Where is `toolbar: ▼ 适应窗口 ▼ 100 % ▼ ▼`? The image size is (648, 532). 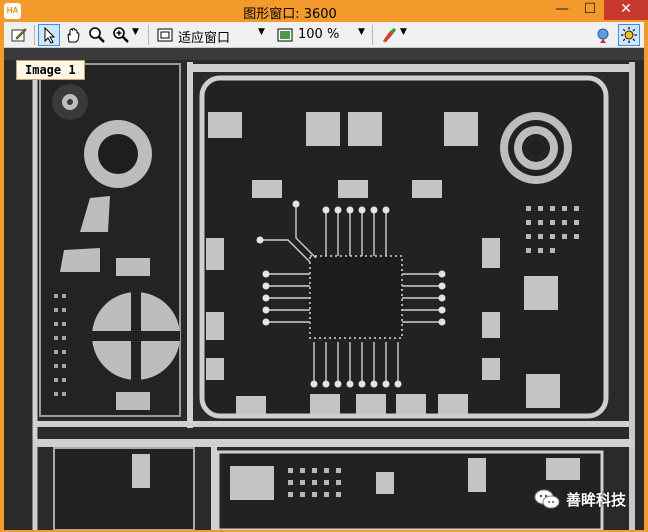
toolbar: ▼ 适应窗口 ▼ 100 % ▼ ▼ is located at coordinates (324, 35).